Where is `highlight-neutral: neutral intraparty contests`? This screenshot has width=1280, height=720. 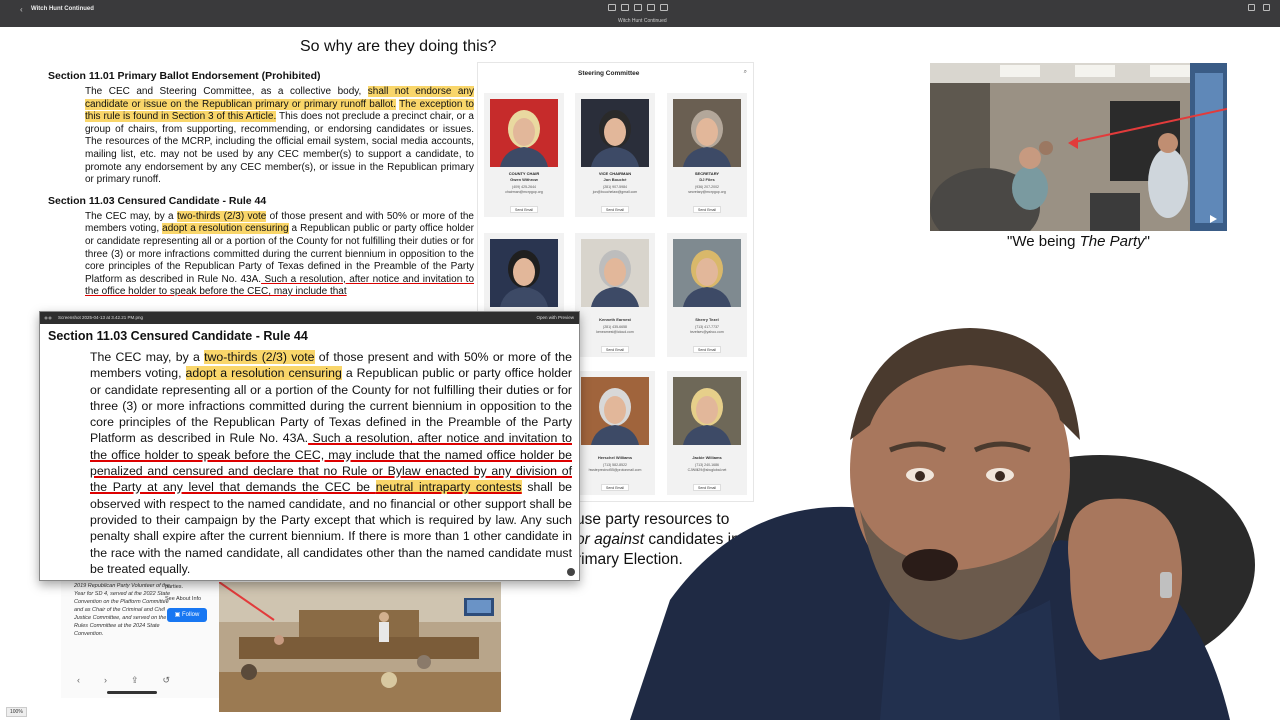 highlight-neutral: neutral intraparty contests is located at coordinates (448, 487).